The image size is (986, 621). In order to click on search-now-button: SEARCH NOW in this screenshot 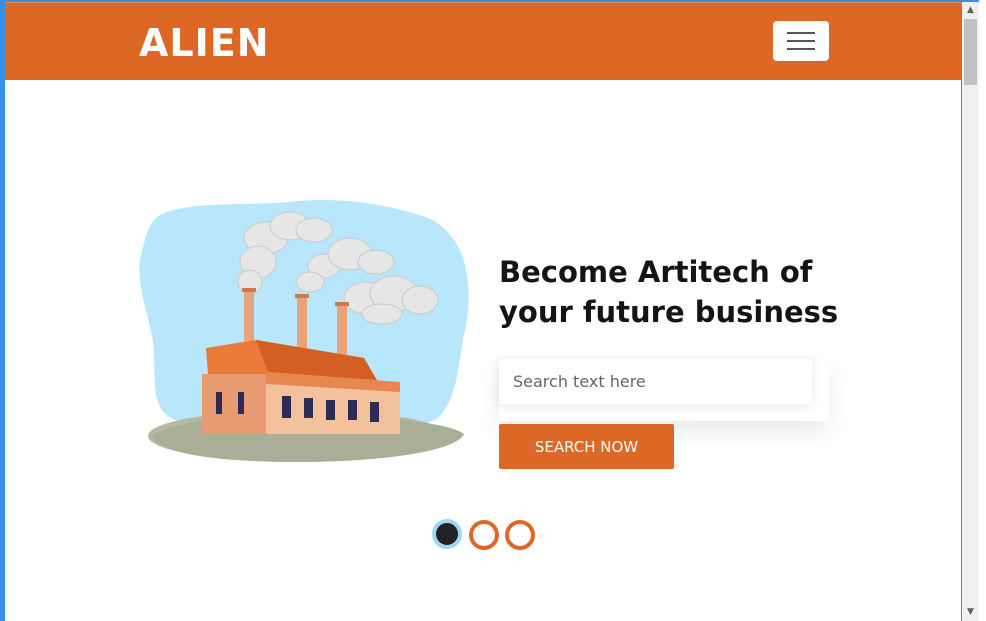, I will do `click(586, 446)`.